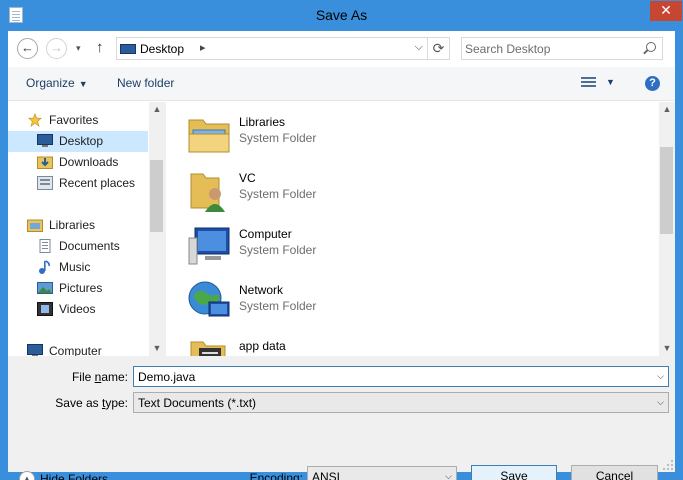  Describe the element at coordinates (262, 122) in the screenshot. I see `item-name: Libraries` at that location.